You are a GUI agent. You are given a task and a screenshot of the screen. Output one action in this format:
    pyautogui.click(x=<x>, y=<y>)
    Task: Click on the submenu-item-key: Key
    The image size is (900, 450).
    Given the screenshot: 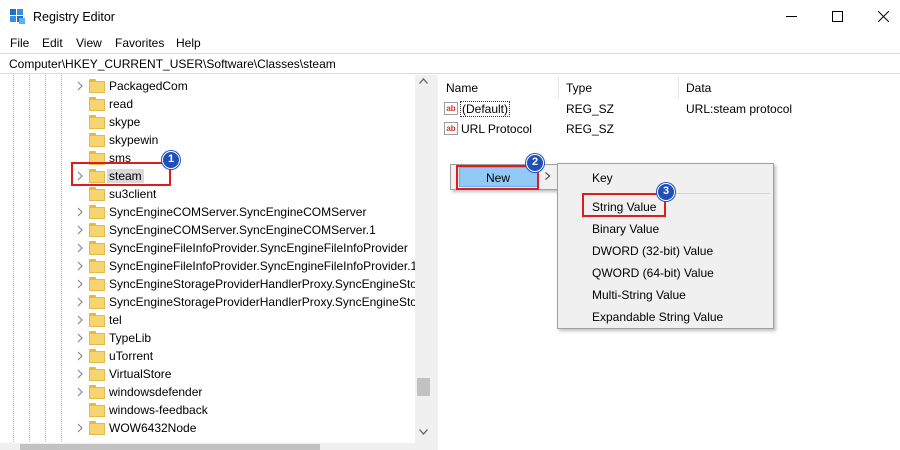 What is the action you would take?
    pyautogui.click(x=602, y=178)
    